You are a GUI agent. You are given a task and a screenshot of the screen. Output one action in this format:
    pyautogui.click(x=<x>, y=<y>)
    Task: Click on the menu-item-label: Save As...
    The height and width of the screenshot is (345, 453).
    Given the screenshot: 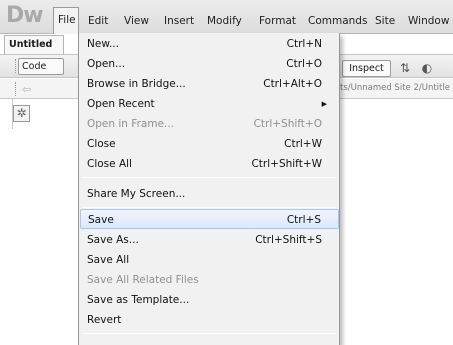 What is the action you would take?
    pyautogui.click(x=113, y=240)
    